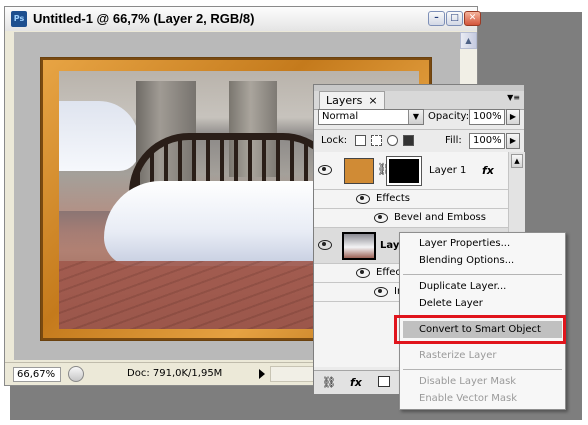 The width and height of the screenshot is (588, 425). What do you see at coordinates (390, 245) in the screenshot?
I see `layer-name: Lay` at bounding box center [390, 245].